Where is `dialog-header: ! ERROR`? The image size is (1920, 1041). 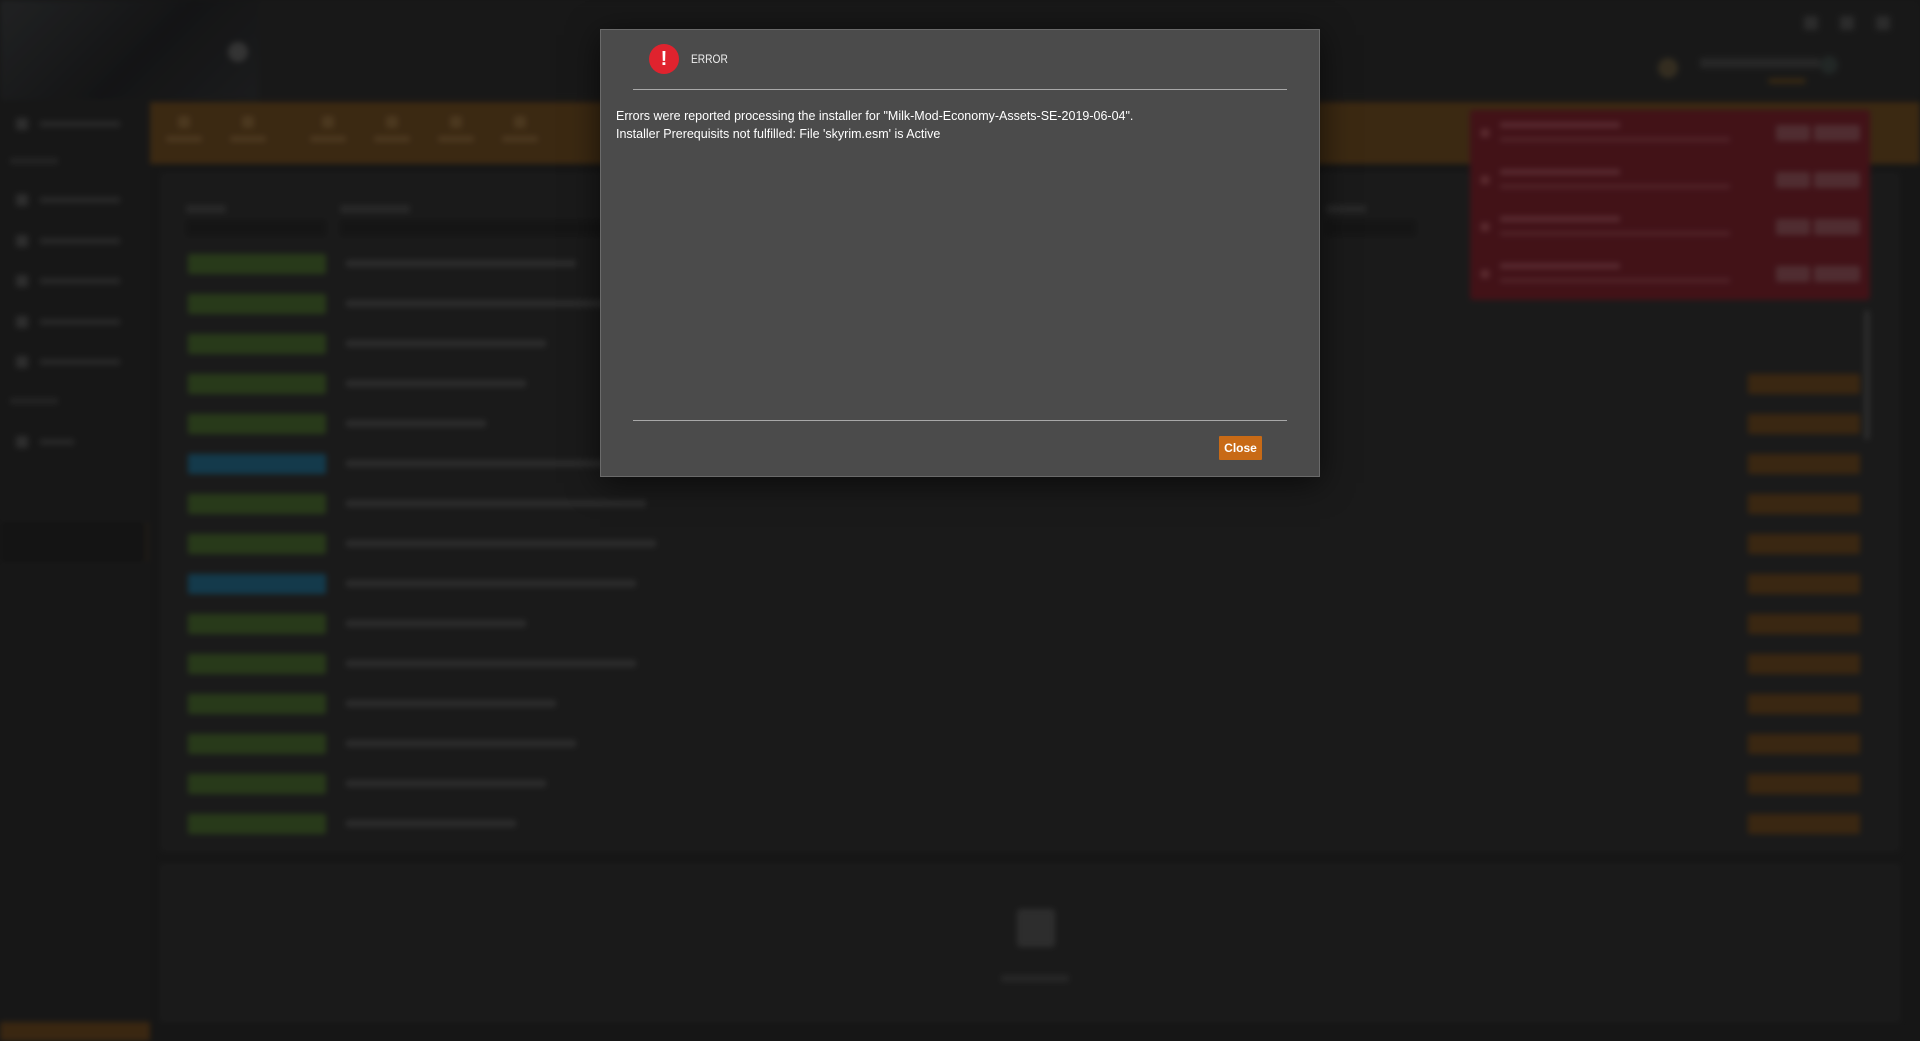
dialog-header: ! ERROR is located at coordinates (960, 67).